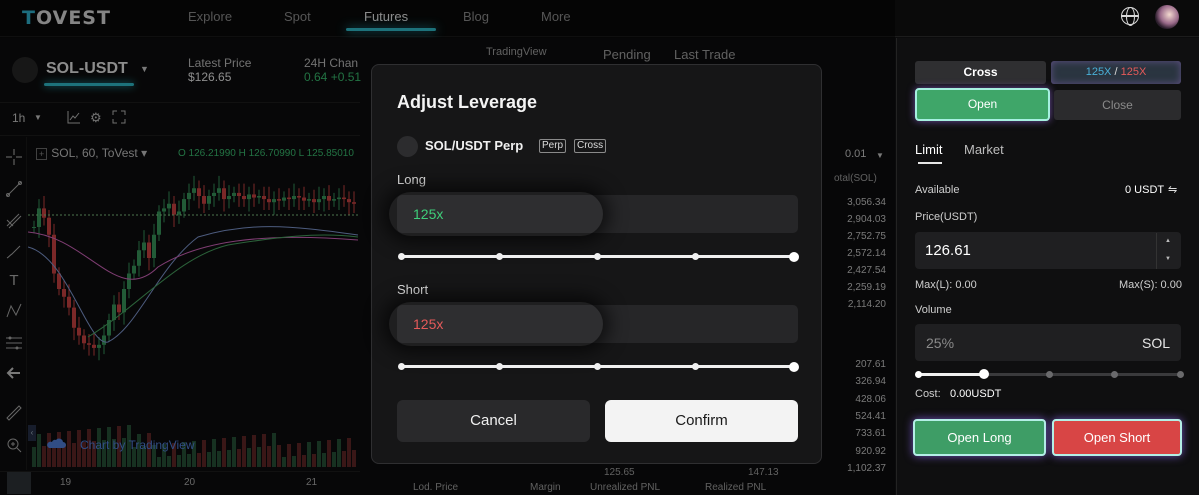  I want to click on leverage-short: 125X, so click(1133, 72).